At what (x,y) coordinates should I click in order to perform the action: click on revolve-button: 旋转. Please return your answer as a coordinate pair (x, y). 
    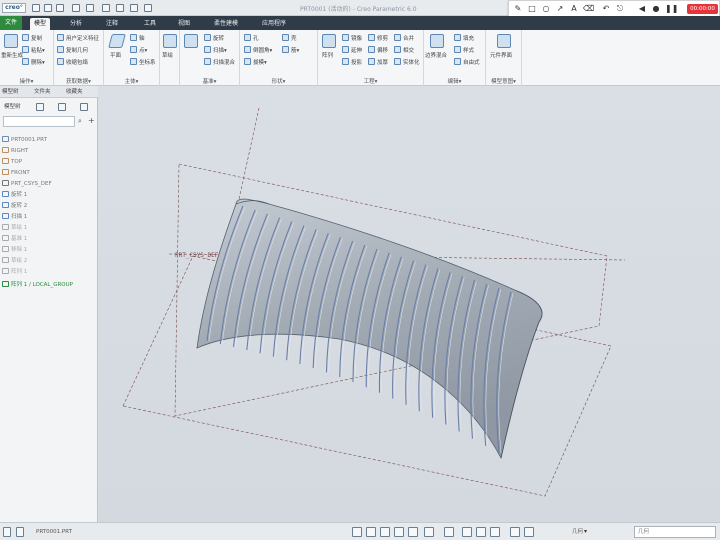
    Looking at the image, I should click on (214, 38).